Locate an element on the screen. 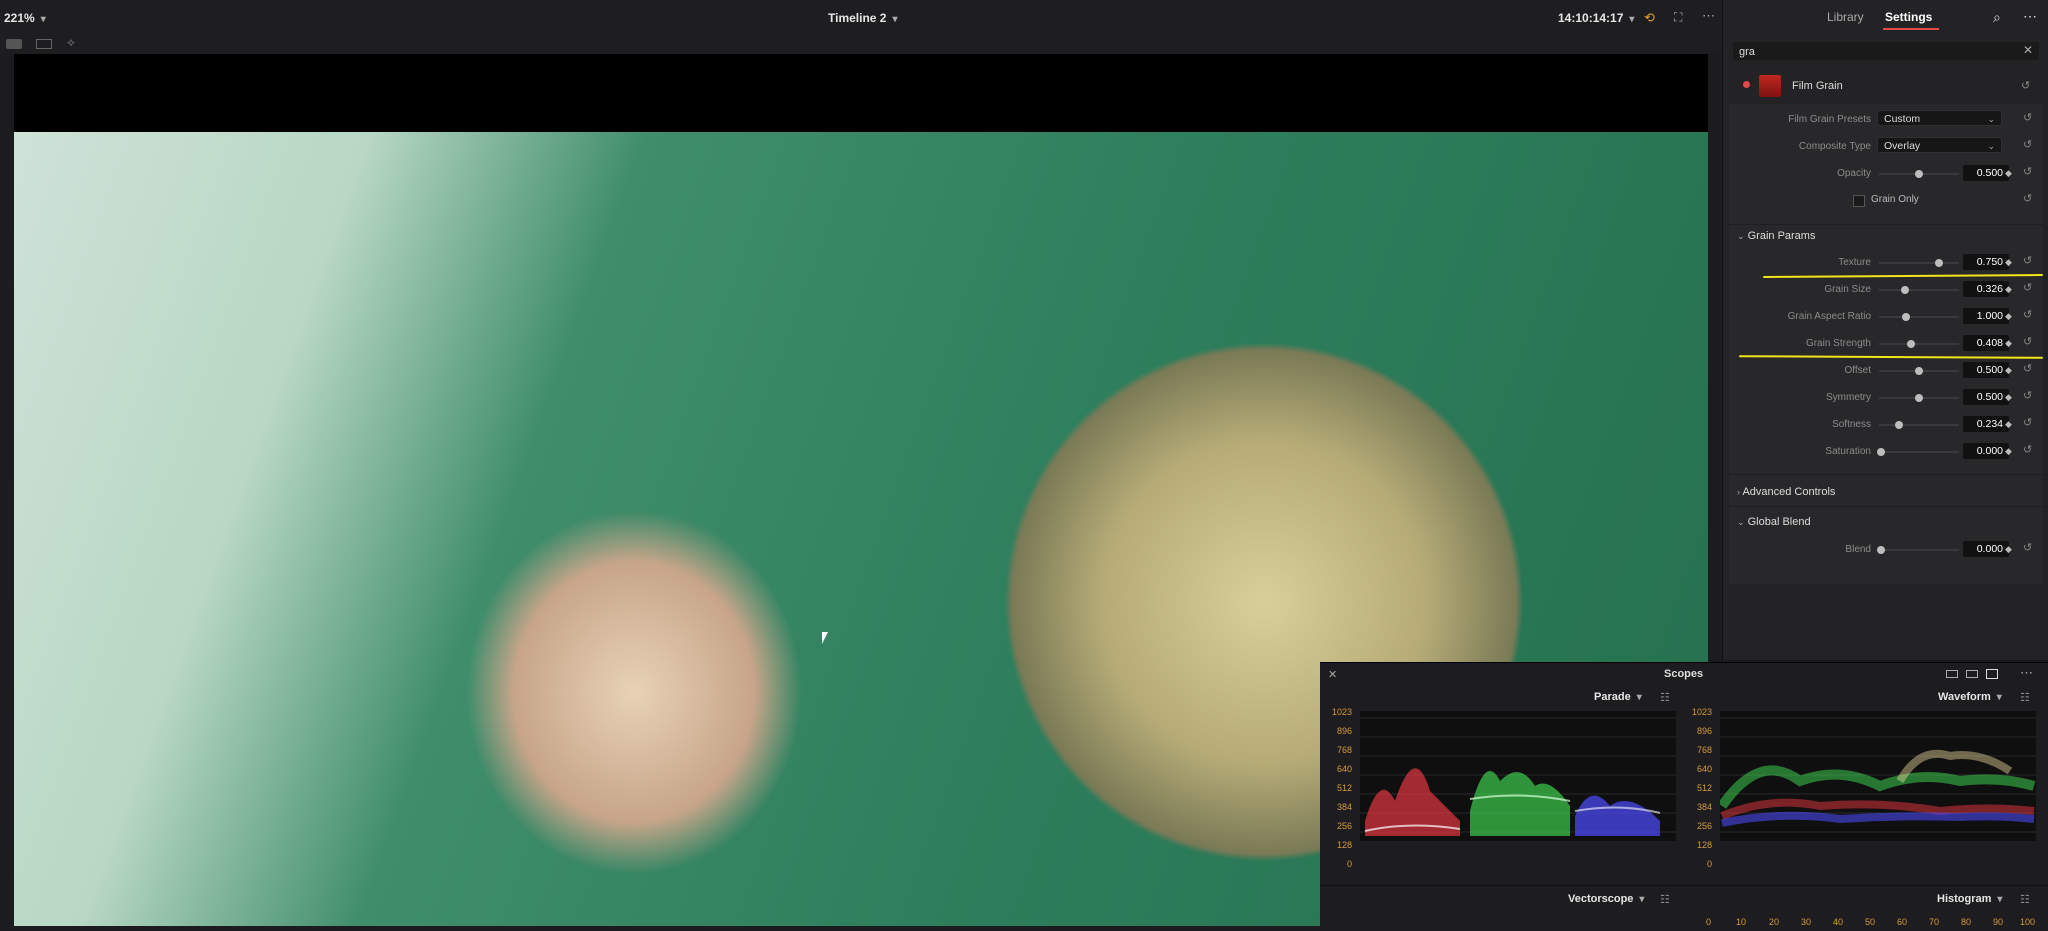 This screenshot has width=2048, height=931. param-row-texture: Texture 0.750 ◆ ↺ is located at coordinates (1886, 264).